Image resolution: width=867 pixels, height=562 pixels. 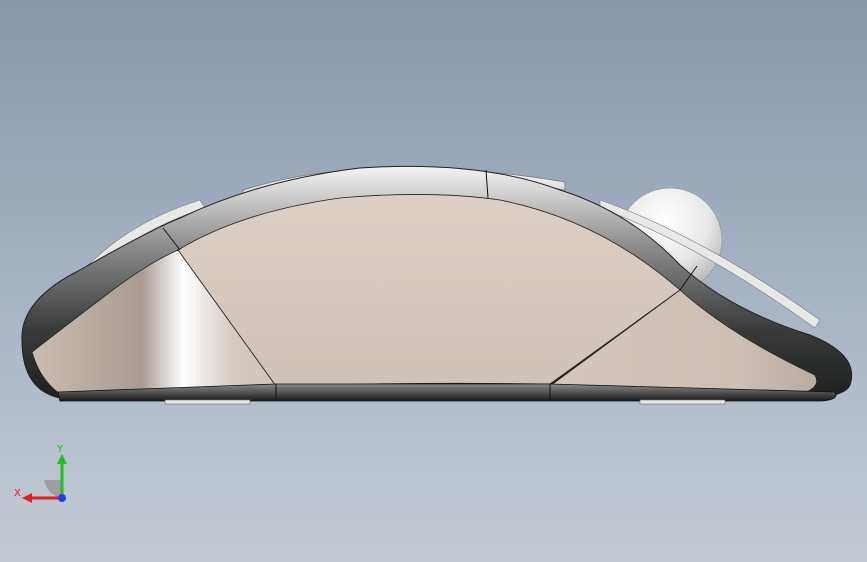 I want to click on x-axis-label: X, so click(x=17, y=493).